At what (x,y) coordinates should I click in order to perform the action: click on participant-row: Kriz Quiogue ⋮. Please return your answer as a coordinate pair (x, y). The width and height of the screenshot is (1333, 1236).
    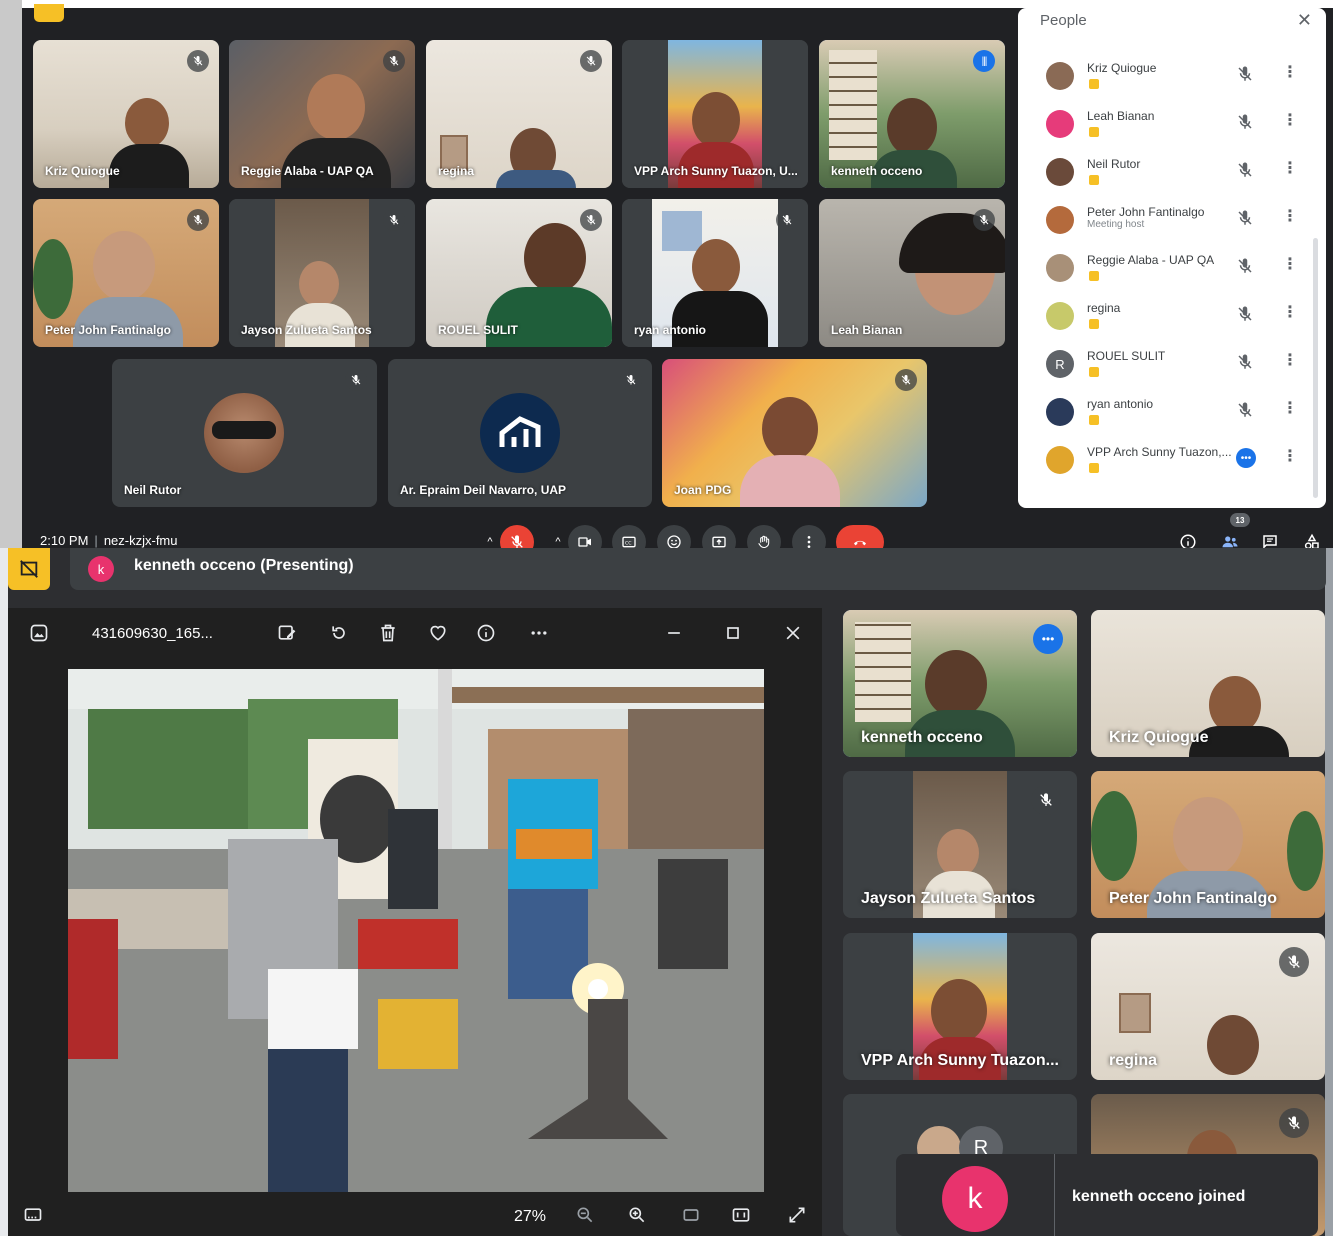
    Looking at the image, I should click on (1177, 78).